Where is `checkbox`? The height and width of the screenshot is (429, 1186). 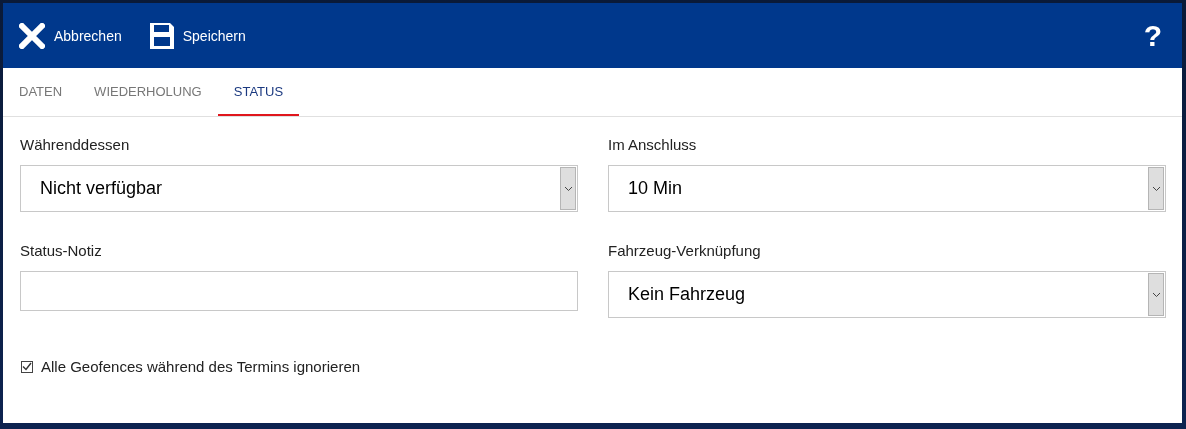 checkbox is located at coordinates (27, 366).